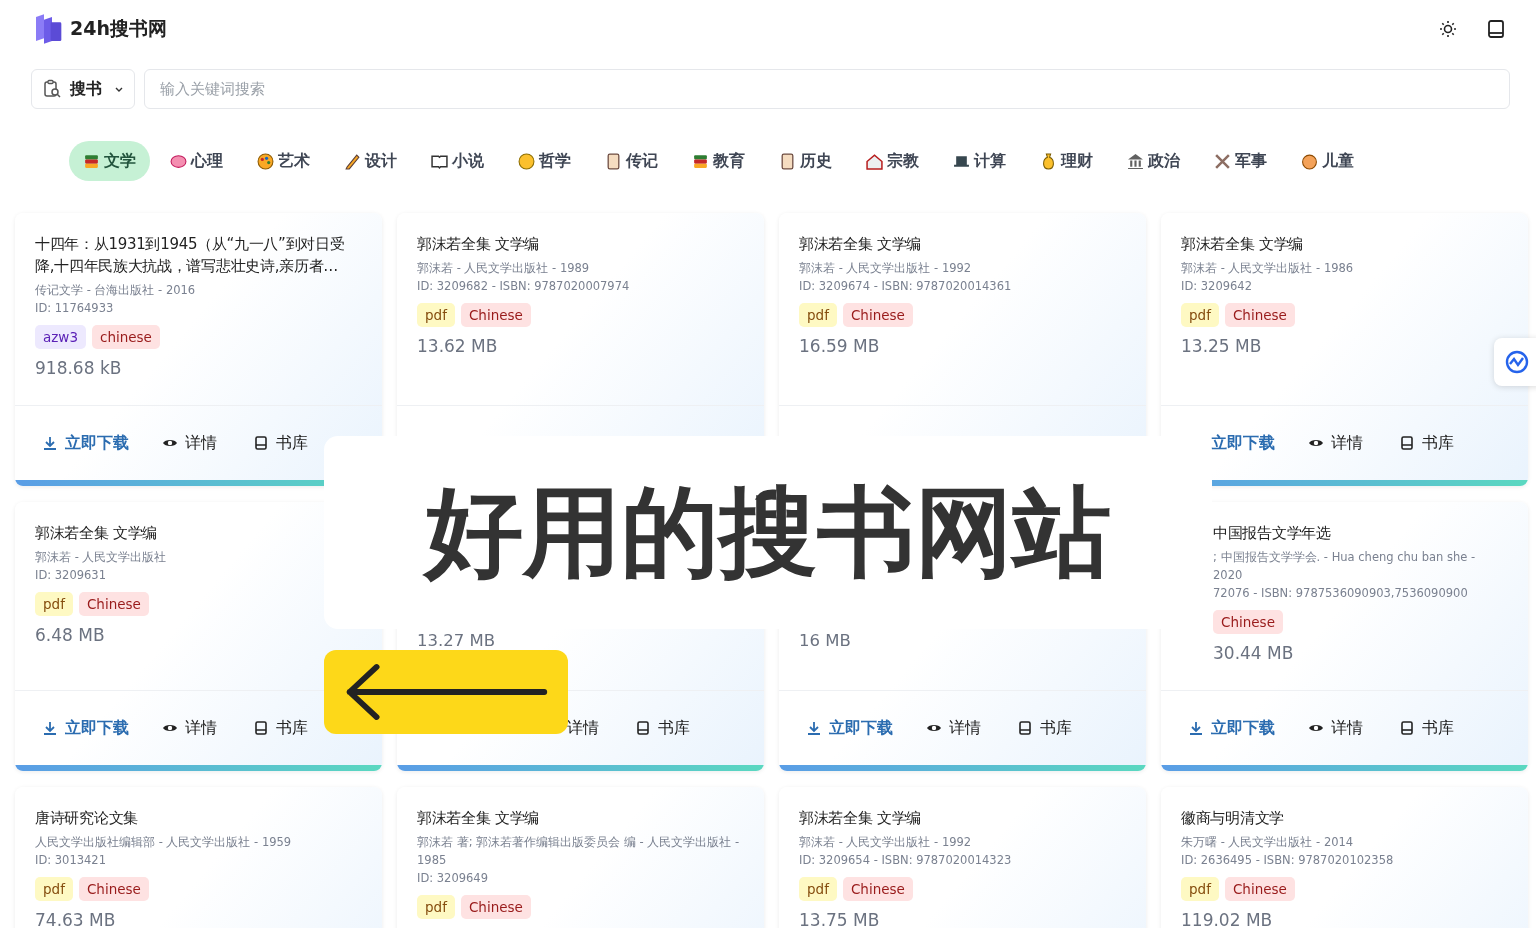 The image size is (1536, 928). Describe the element at coordinates (839, 918) in the screenshot. I see `file-size: 13.75 MB` at that location.